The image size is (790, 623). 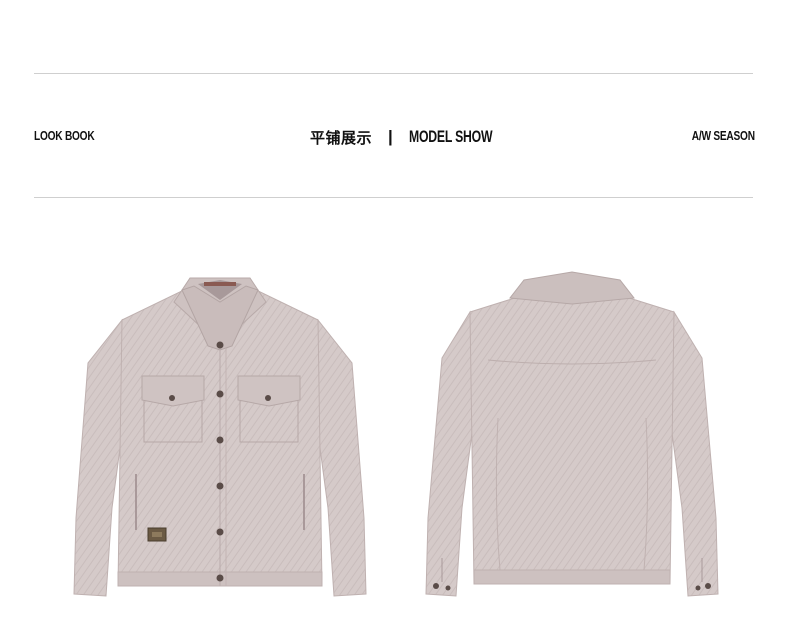 I want to click on top-divider, so click(x=393, y=73).